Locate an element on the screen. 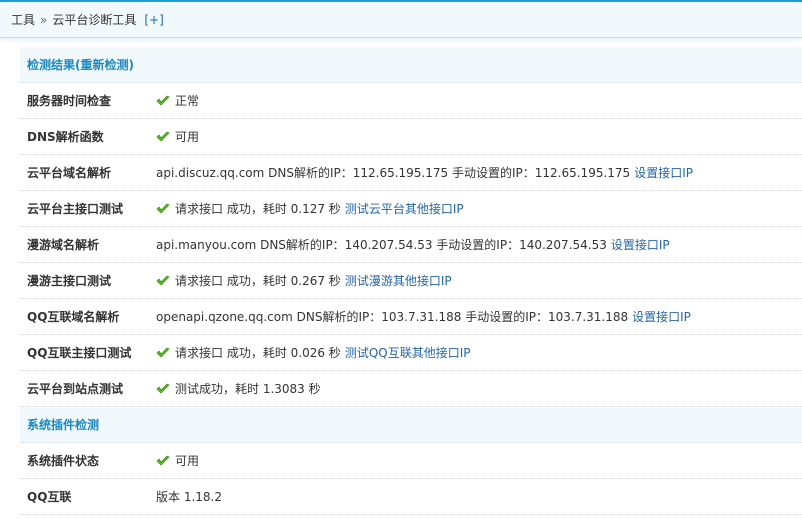  row-value: 正常 is located at coordinates (177, 100).